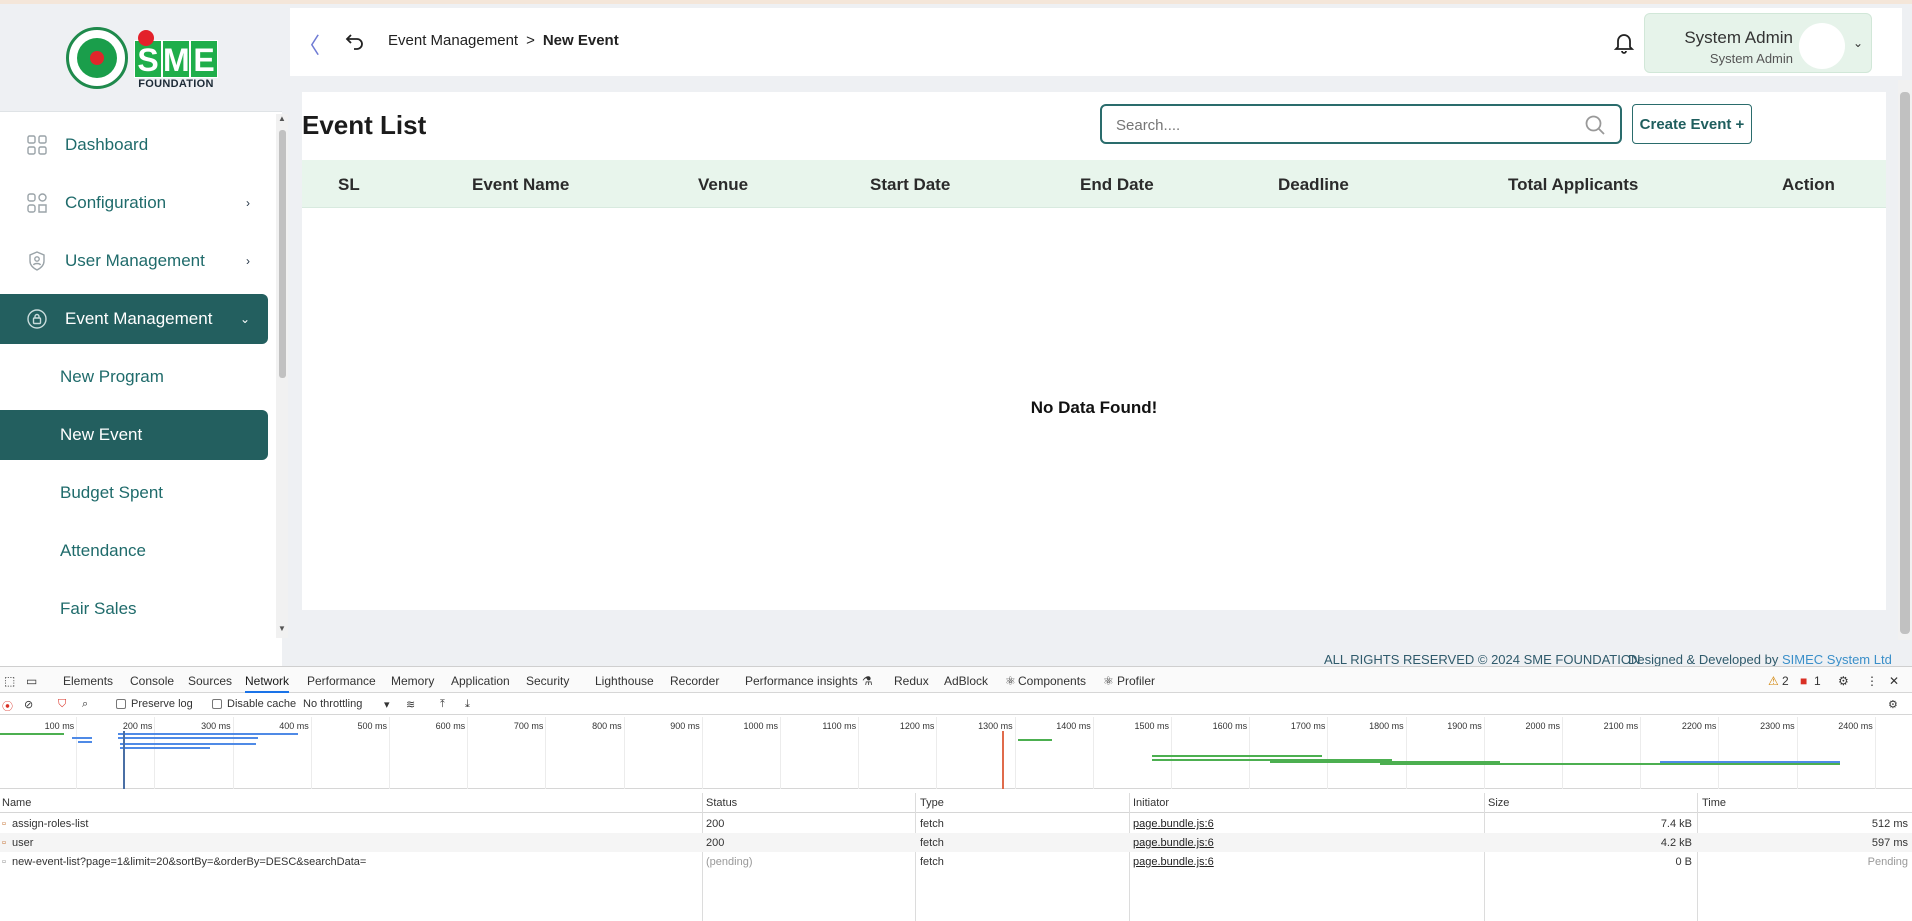 The width and height of the screenshot is (1912, 921). What do you see at coordinates (1052, 681) in the screenshot?
I see `tab-components: Components` at bounding box center [1052, 681].